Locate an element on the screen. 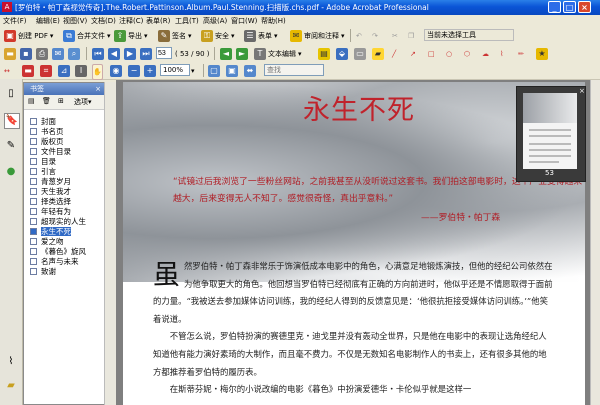 This screenshot has width=600, height=405. bookmark-item: 引言 is located at coordinates (65, 172).